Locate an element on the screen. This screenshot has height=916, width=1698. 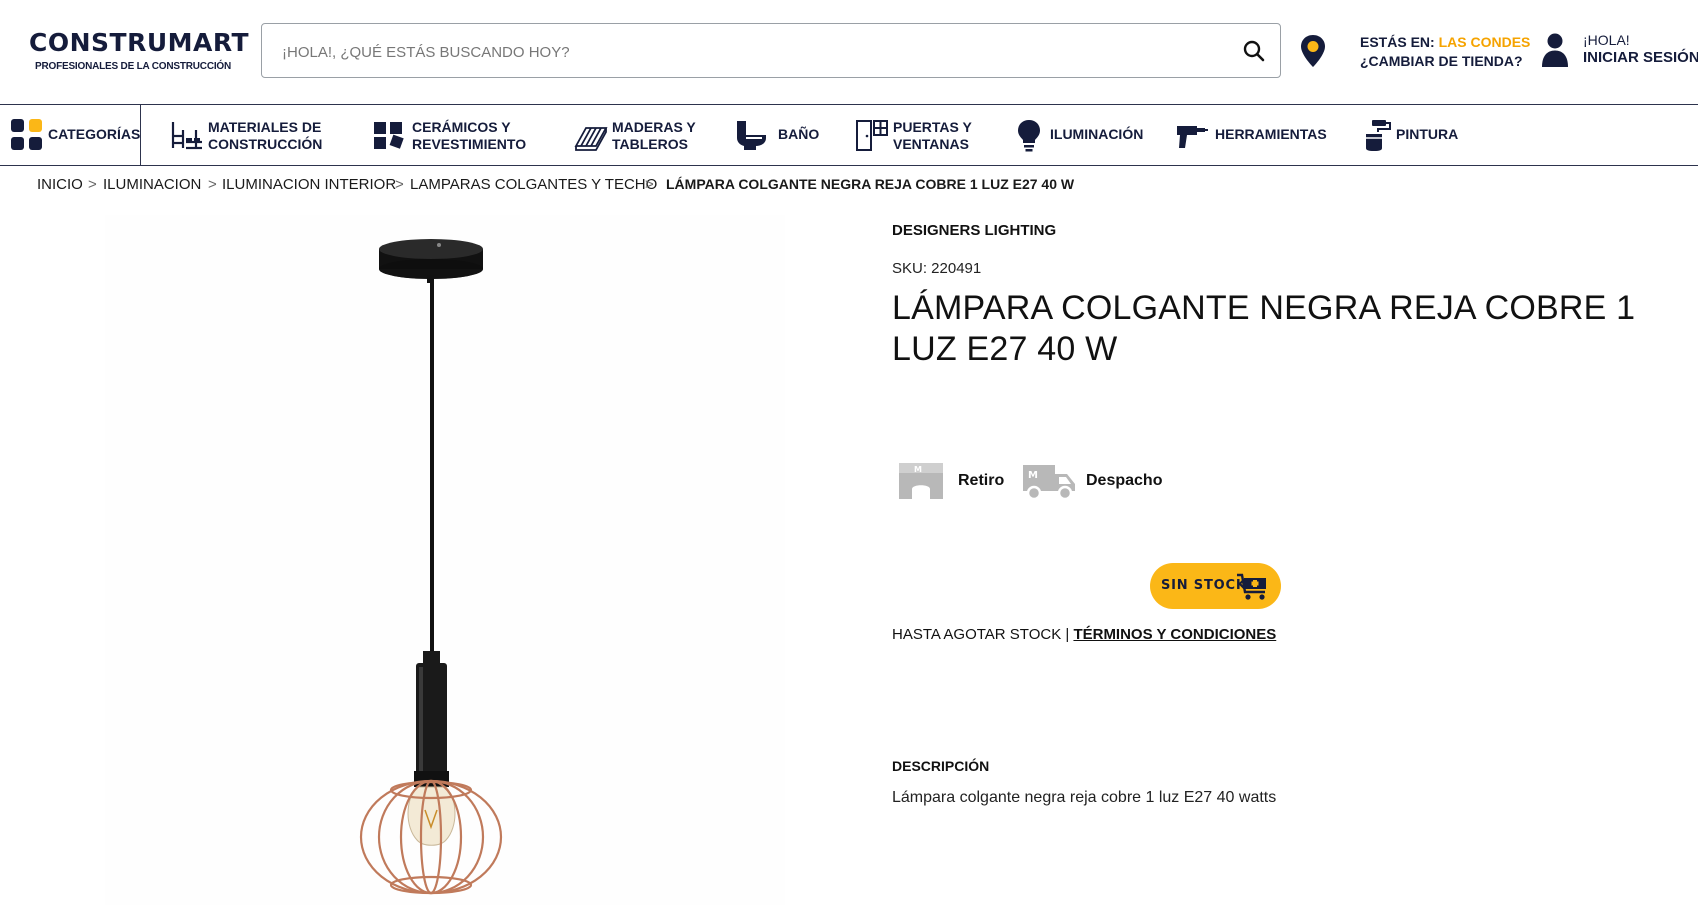
drill-icon is located at coordinates (1192, 137).